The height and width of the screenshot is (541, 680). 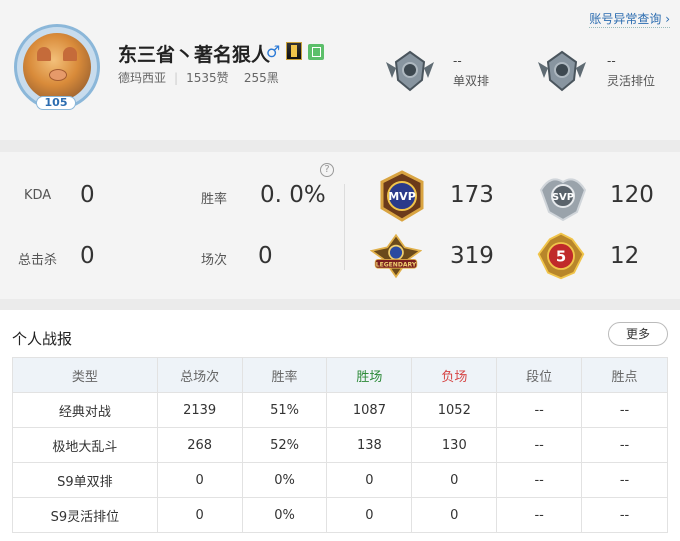 I want to click on winrate-label: 胜率, so click(x=214, y=199).